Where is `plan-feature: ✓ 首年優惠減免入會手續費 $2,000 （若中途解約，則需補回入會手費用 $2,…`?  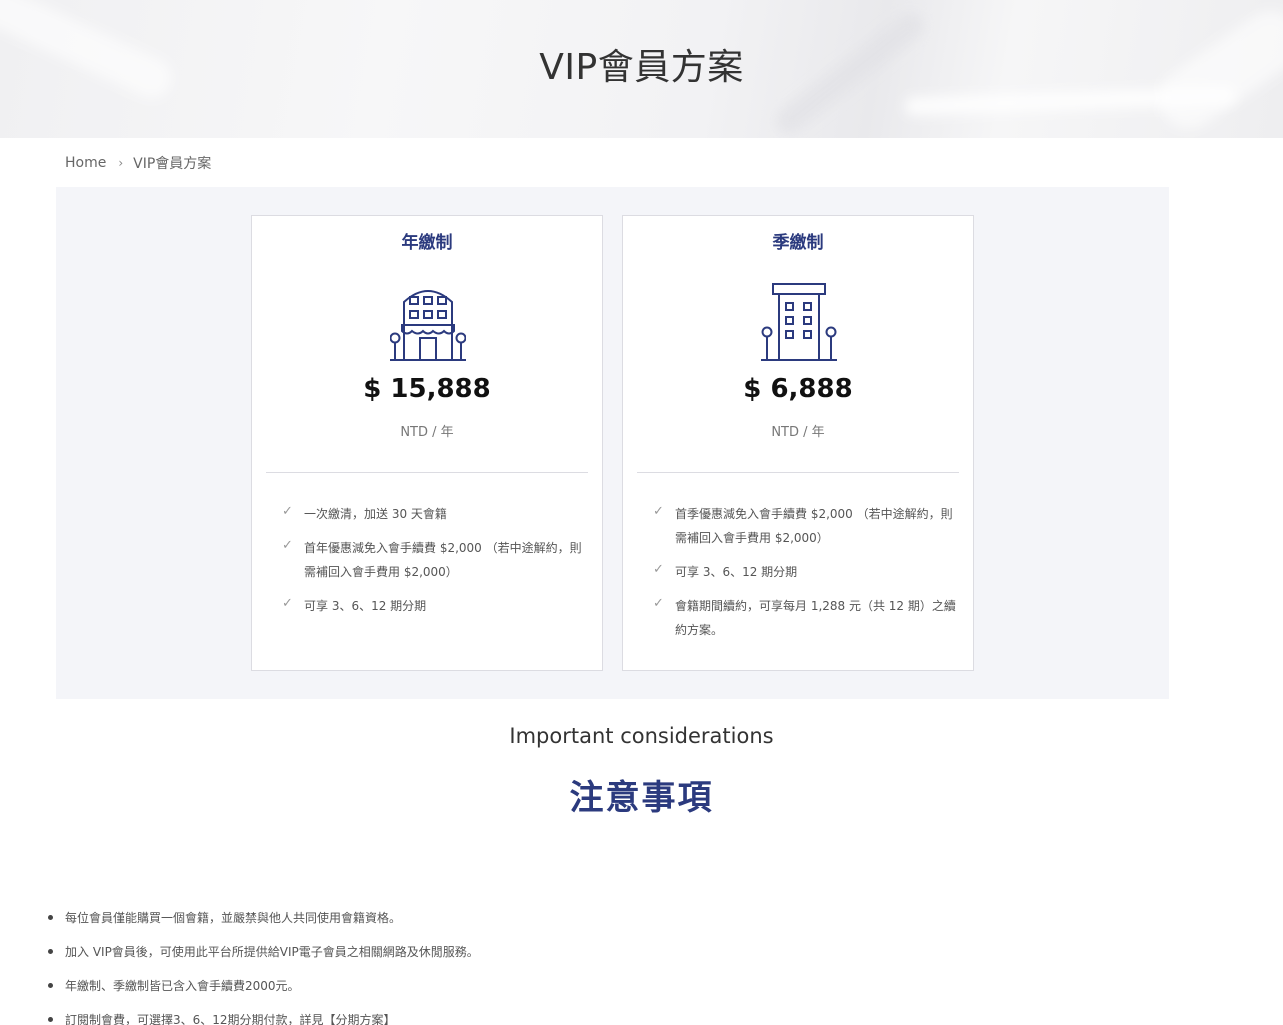
plan-feature: ✓ 首年優惠減免入會手續費 $2,000 （若中途解約，則需補回入會手費用 $2,… is located at coordinates (432, 558).